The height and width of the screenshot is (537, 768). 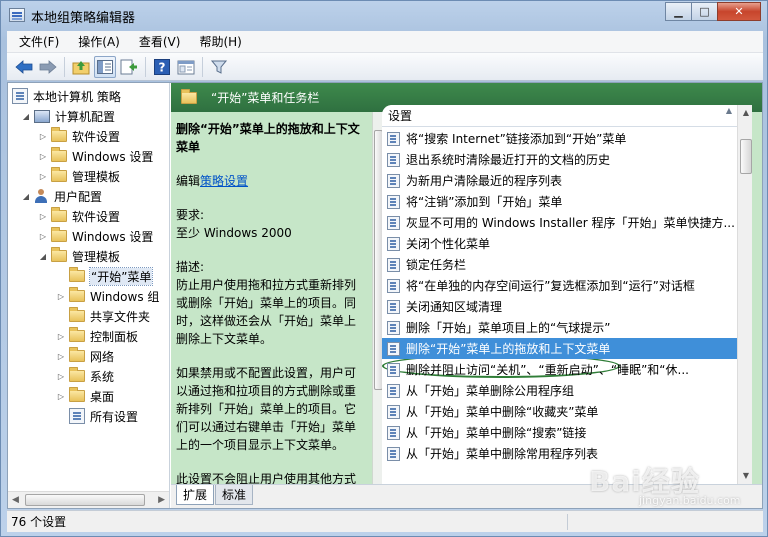 I want to click on setting-row: 从「开始」菜单中删除常用程序列表, so click(x=560, y=453).